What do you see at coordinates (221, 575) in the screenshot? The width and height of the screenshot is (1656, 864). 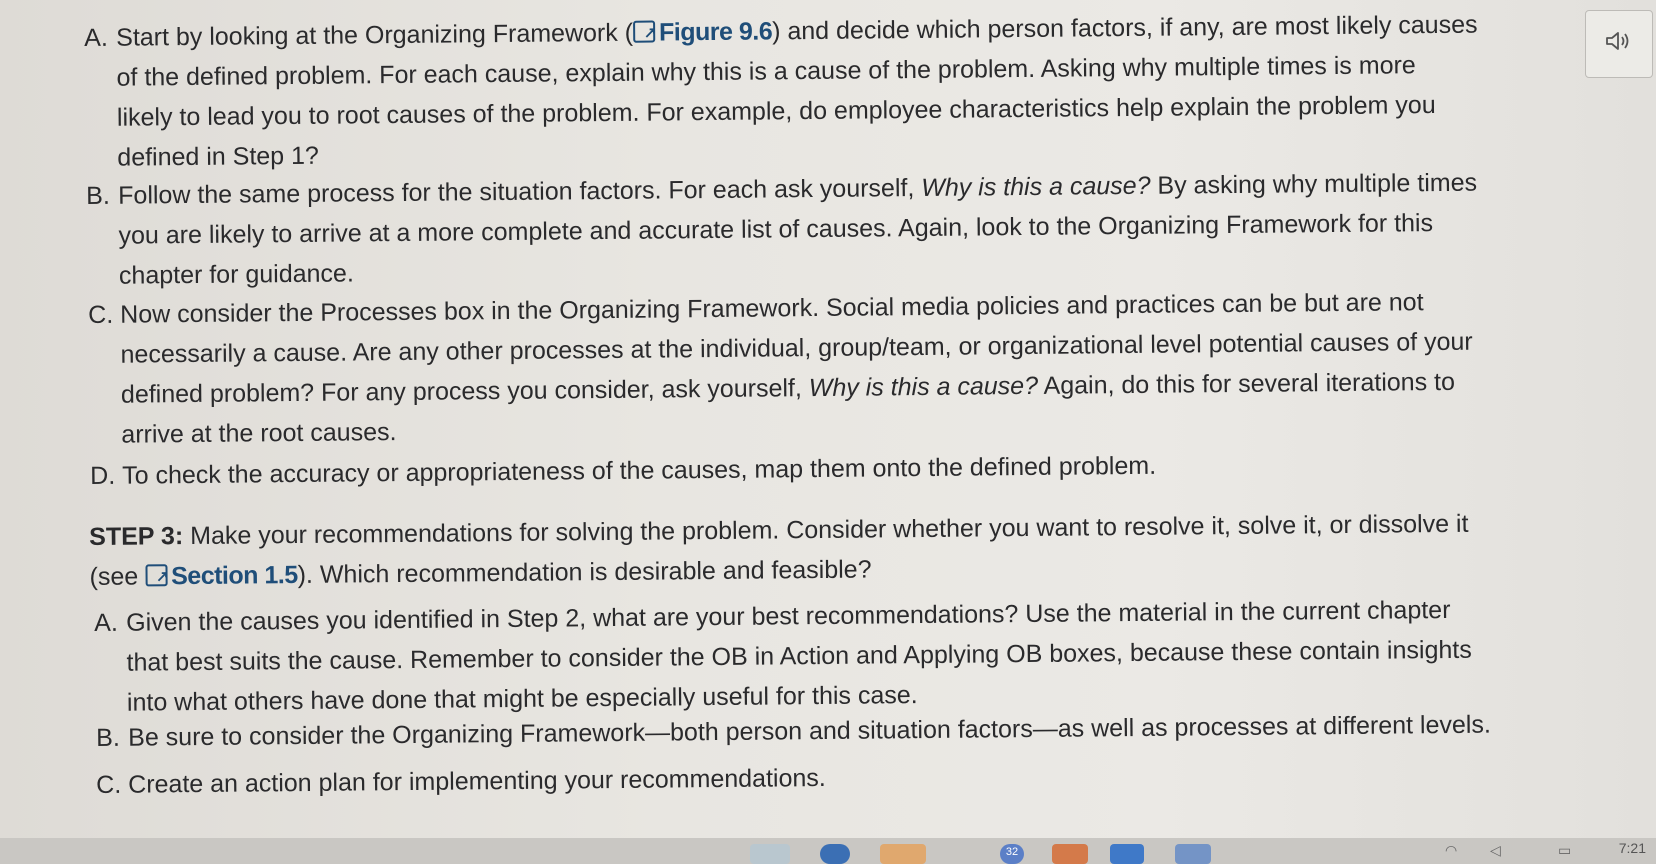 I see `section-link: Section 1.5` at bounding box center [221, 575].